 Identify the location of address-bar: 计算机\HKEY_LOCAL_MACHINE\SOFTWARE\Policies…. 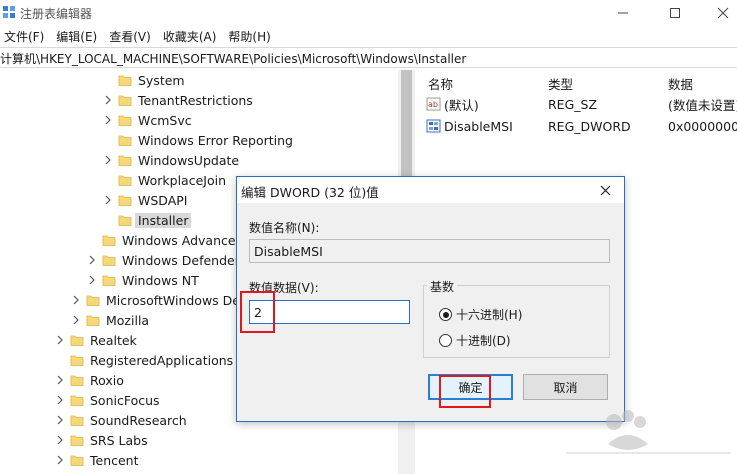
(368, 57).